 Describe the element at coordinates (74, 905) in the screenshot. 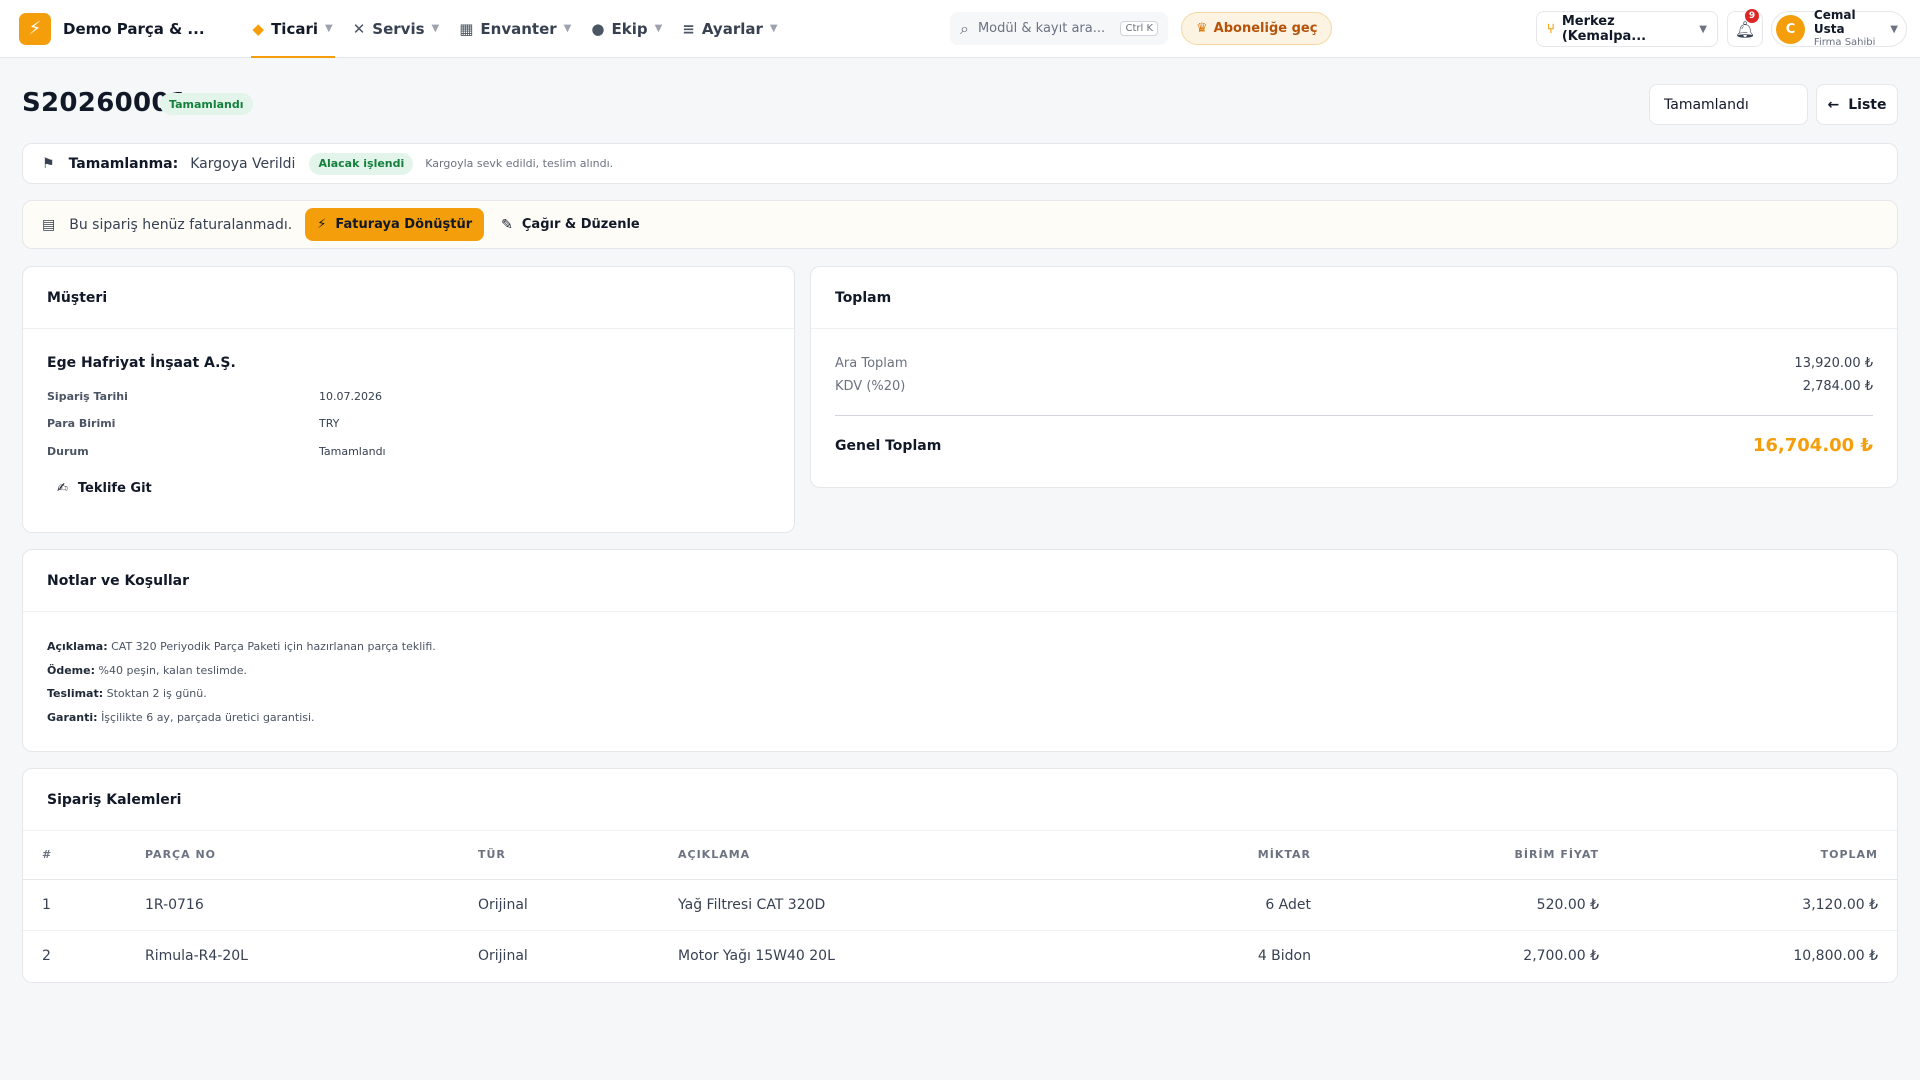

I see `cell-index: 1` at that location.